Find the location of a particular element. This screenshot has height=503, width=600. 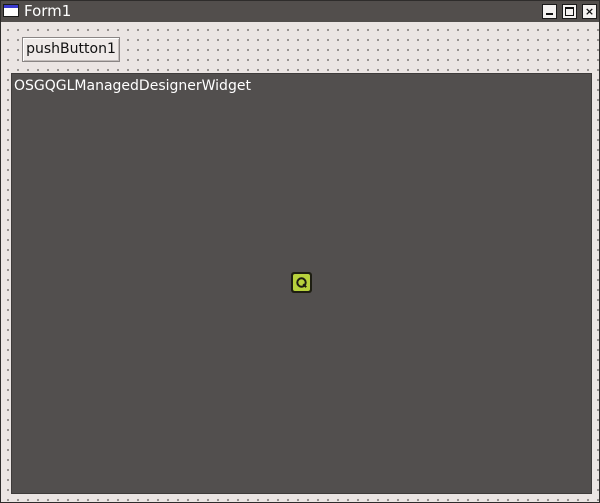

push-button: pushButton1 is located at coordinates (71, 49).